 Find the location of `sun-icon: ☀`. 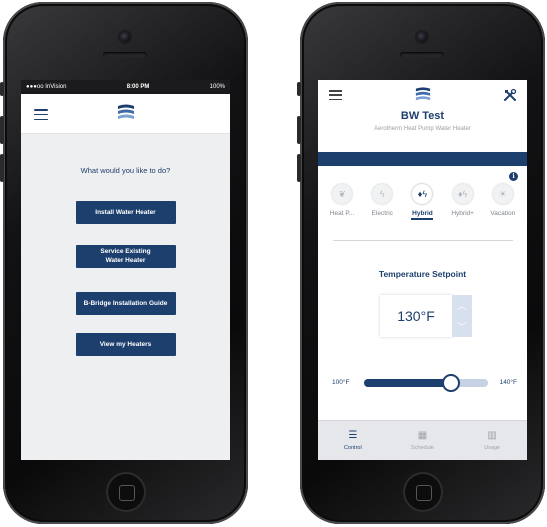

sun-icon: ☀ is located at coordinates (502, 194).